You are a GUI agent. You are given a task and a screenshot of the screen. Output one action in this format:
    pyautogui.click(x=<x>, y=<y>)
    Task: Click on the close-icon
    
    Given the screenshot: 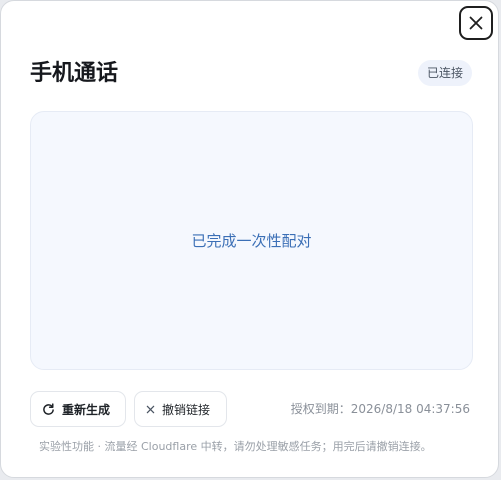 What is the action you would take?
    pyautogui.click(x=476, y=23)
    